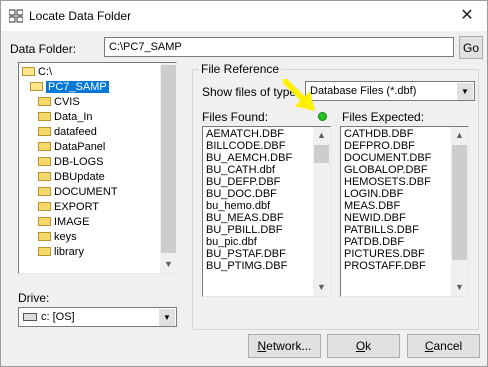 The height and width of the screenshot is (367, 488). Describe the element at coordinates (247, 206) in the screenshot. I see `list-item: bu_hemo.dbf` at that location.